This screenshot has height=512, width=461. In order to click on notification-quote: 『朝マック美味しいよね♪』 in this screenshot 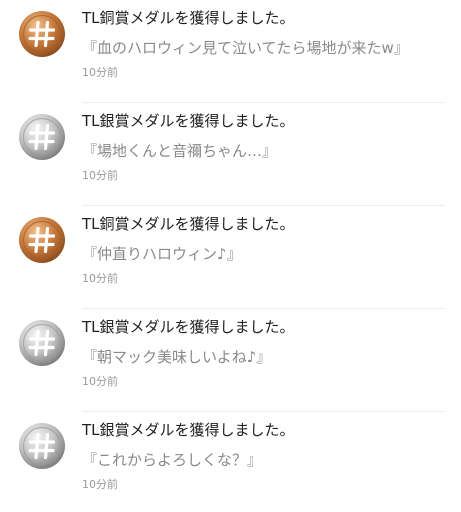, I will do `click(177, 357)`.